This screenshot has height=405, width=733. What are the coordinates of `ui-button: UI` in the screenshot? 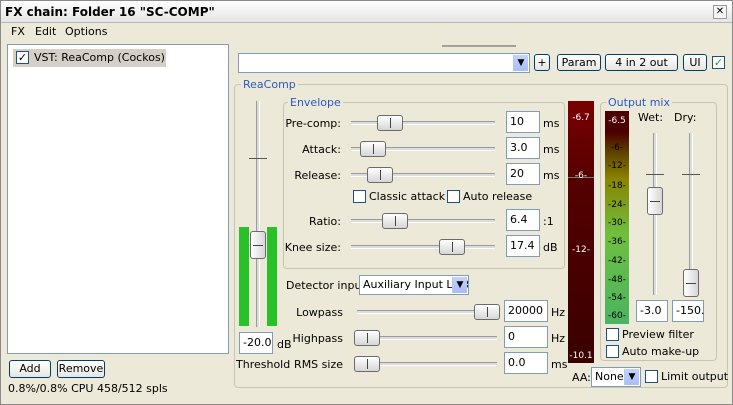 It's located at (695, 62).